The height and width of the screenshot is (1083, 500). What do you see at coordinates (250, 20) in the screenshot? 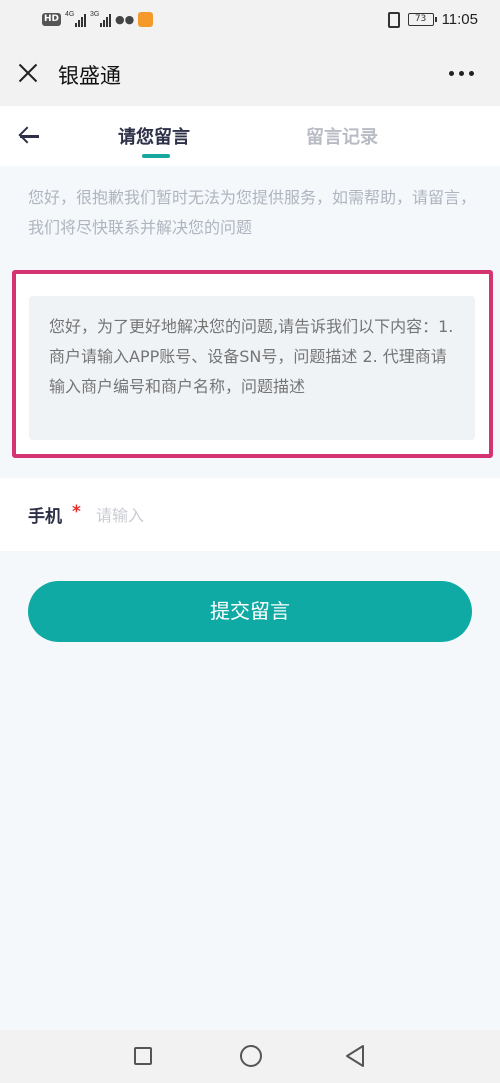
I see `status-bar: HD 4G 3G ●● 73 11:05` at bounding box center [250, 20].